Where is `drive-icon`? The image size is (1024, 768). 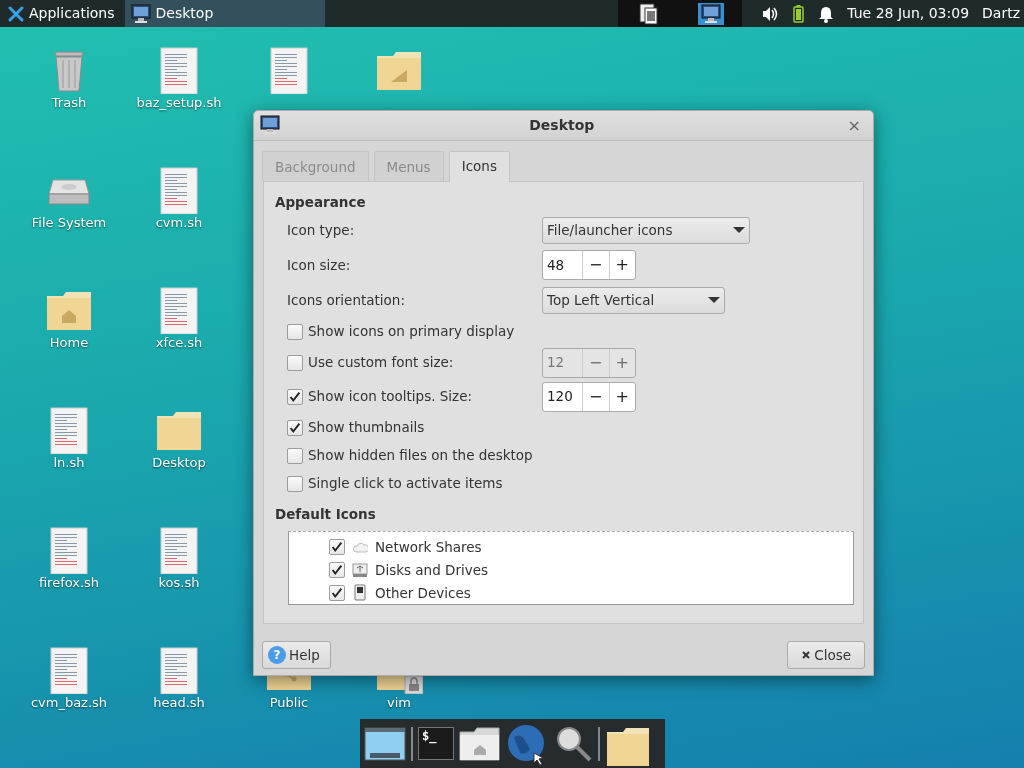
drive-icon is located at coordinates (360, 569).